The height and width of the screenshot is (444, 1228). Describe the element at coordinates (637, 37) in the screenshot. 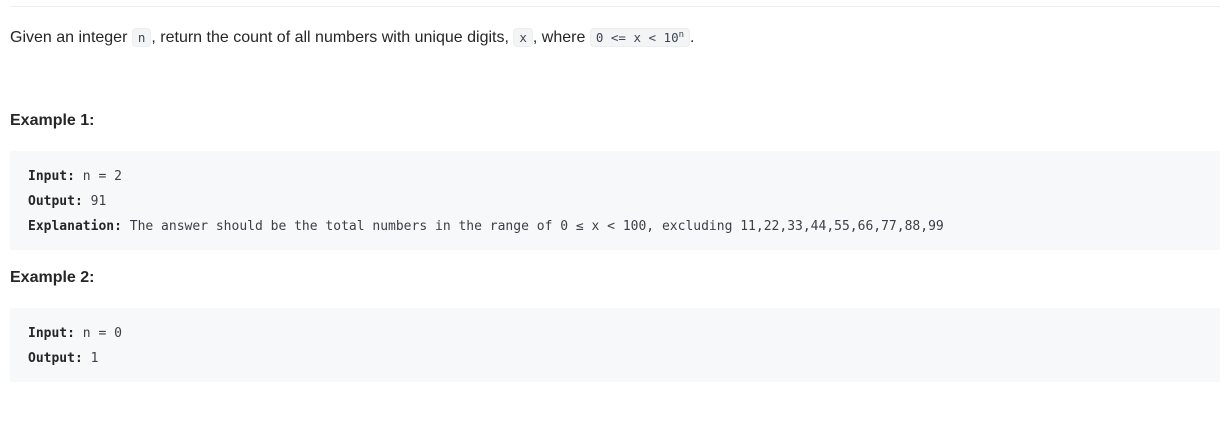

I see `code-range-base: 0 <= x < 10` at that location.